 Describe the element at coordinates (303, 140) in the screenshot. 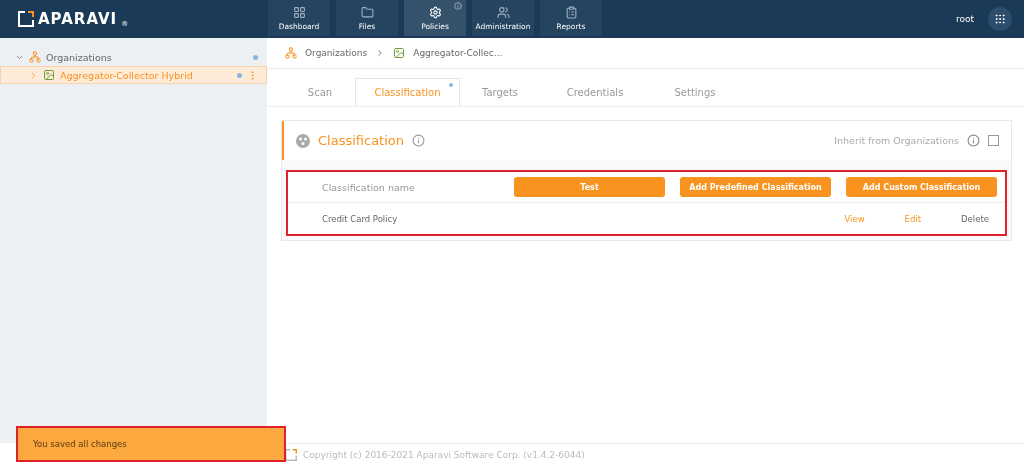

I see `palette-icon` at that location.